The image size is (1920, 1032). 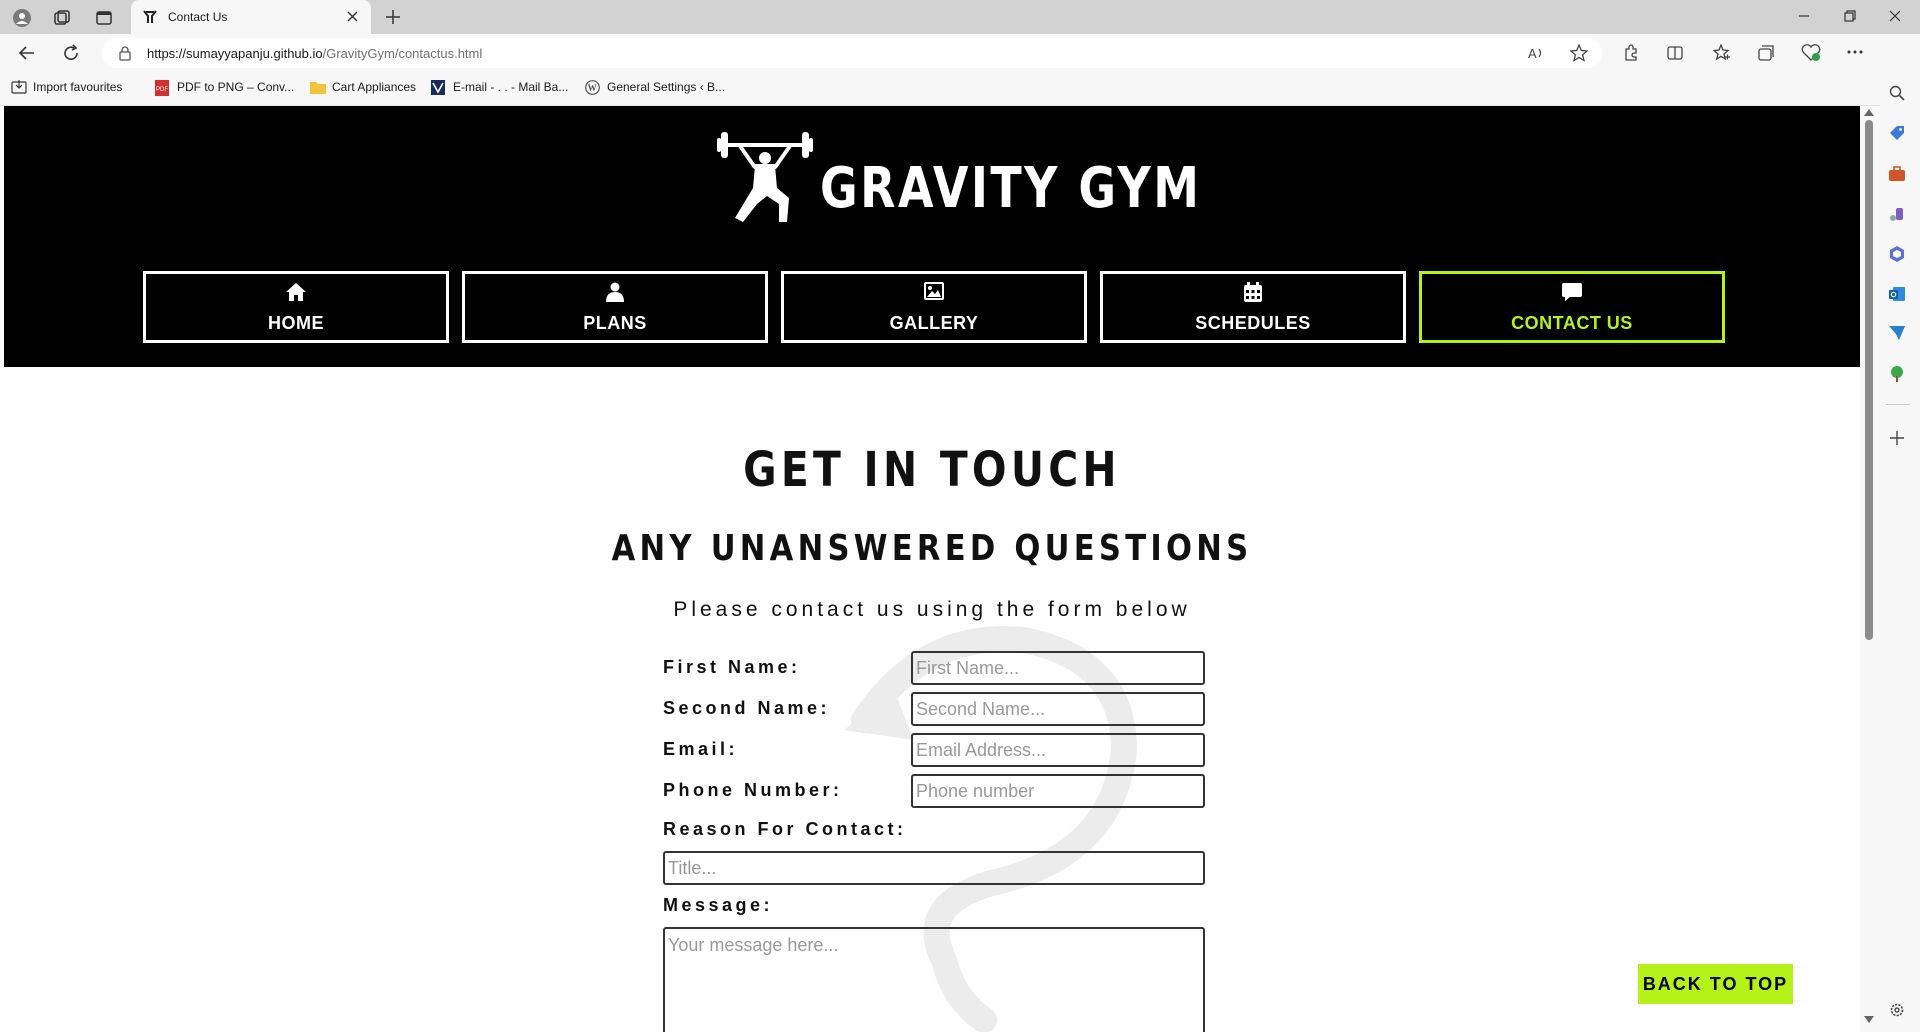 What do you see at coordinates (932, 609) in the screenshot?
I see `intro-text: Please contact us using the form below` at bounding box center [932, 609].